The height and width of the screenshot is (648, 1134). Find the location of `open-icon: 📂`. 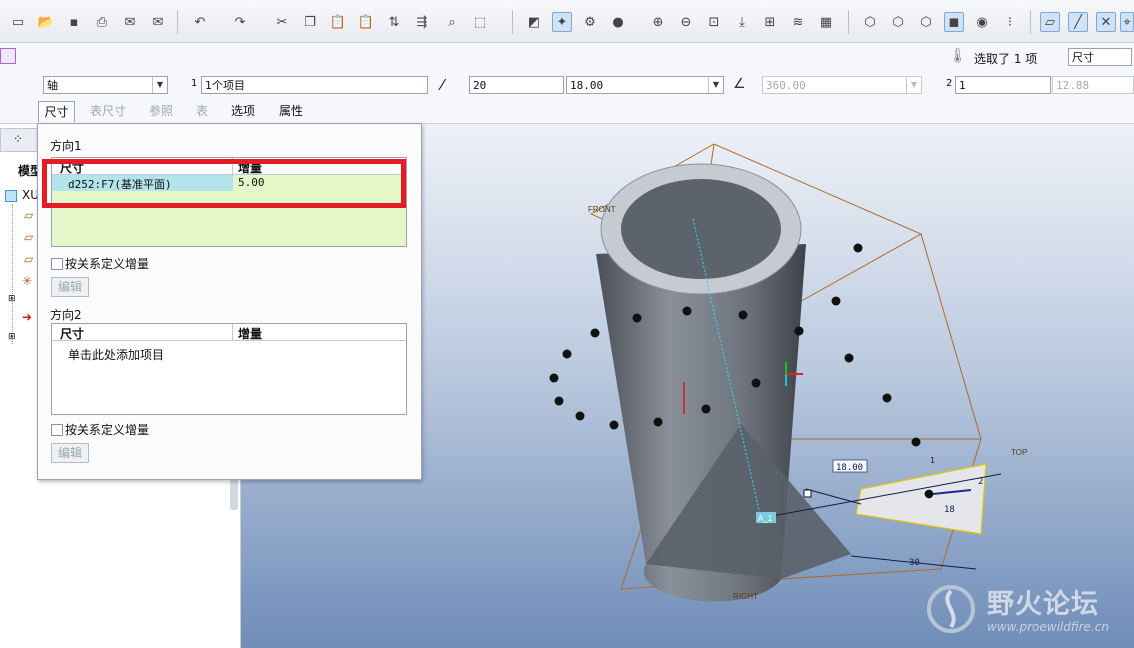

open-icon: 📂 is located at coordinates (46, 22).